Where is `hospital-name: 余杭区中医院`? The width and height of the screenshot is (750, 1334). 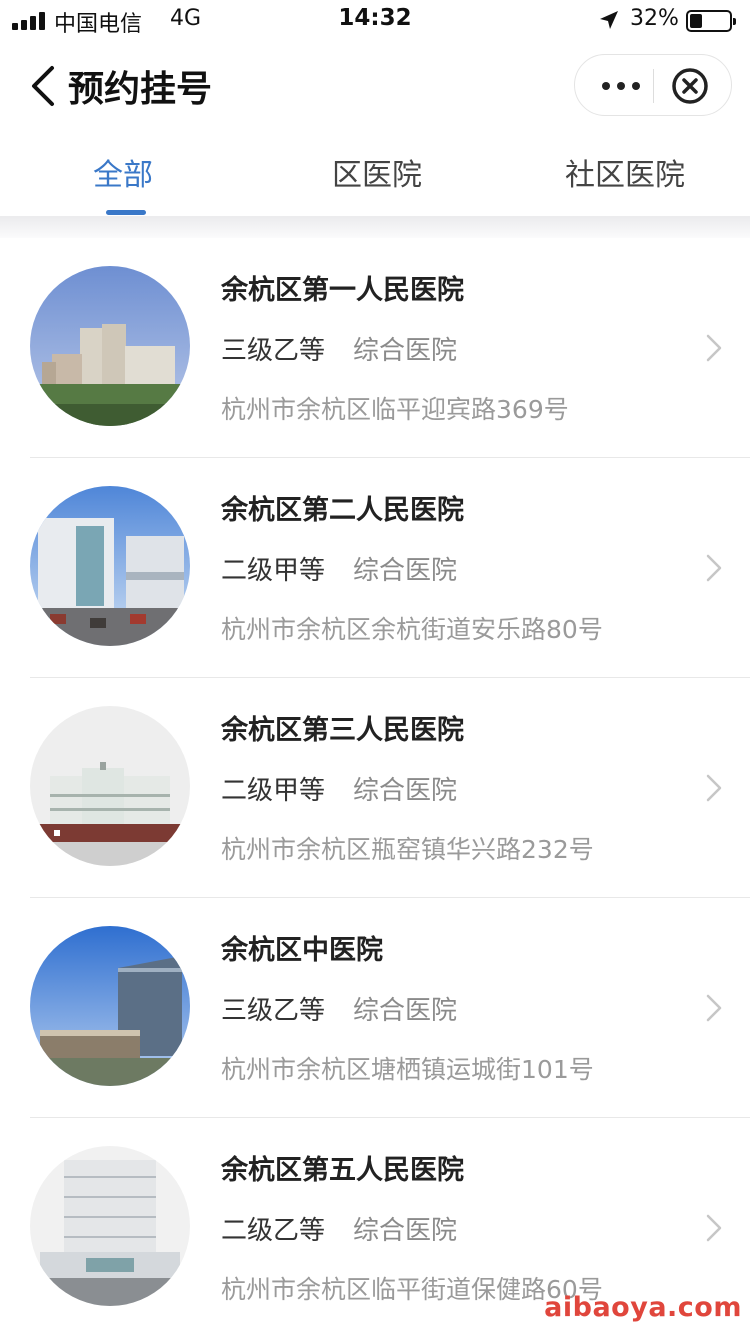 hospital-name: 余杭区中医院 is located at coordinates (302, 950).